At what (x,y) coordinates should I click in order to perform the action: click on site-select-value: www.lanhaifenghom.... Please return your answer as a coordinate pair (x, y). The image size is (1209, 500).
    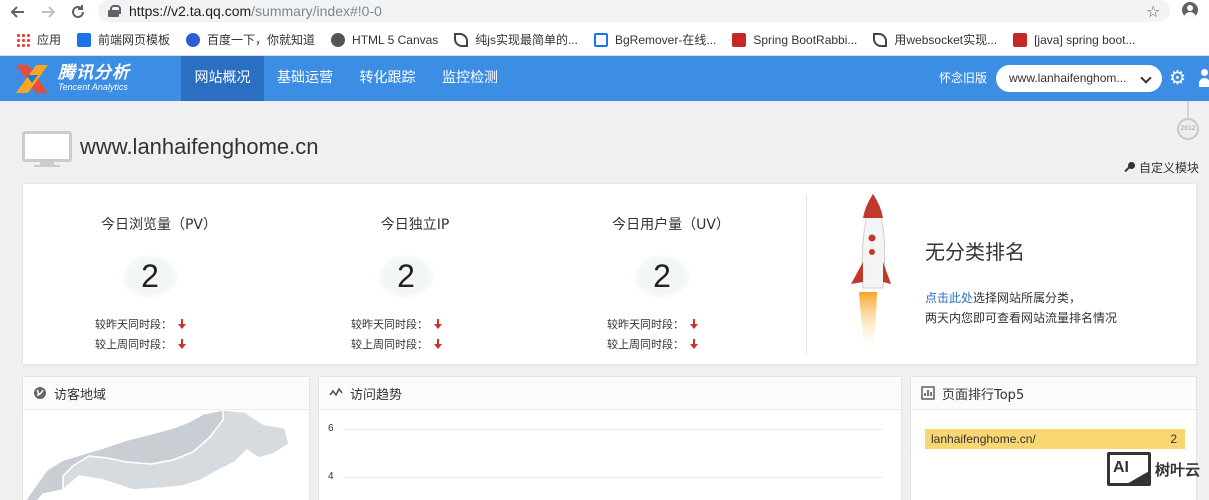
    Looking at the image, I should click on (1068, 78).